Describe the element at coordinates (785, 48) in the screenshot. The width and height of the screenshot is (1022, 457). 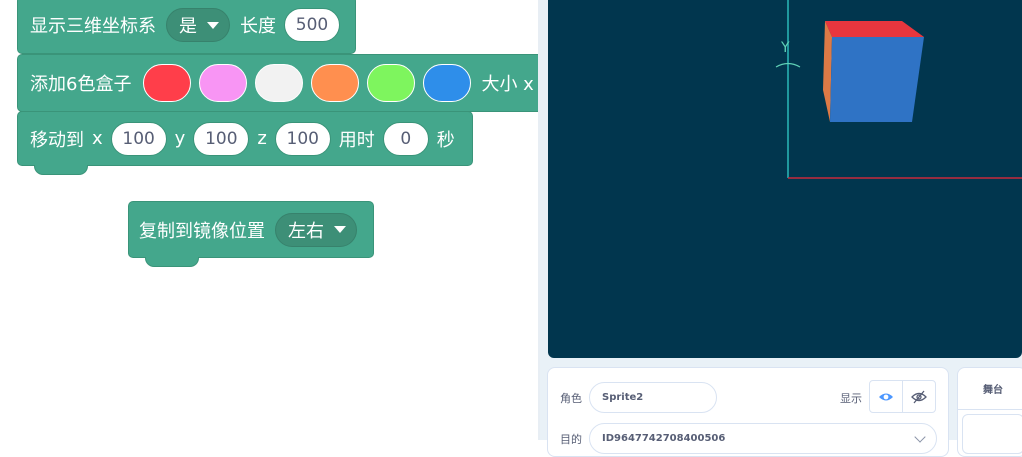
I see `y-axis-label: Y` at that location.